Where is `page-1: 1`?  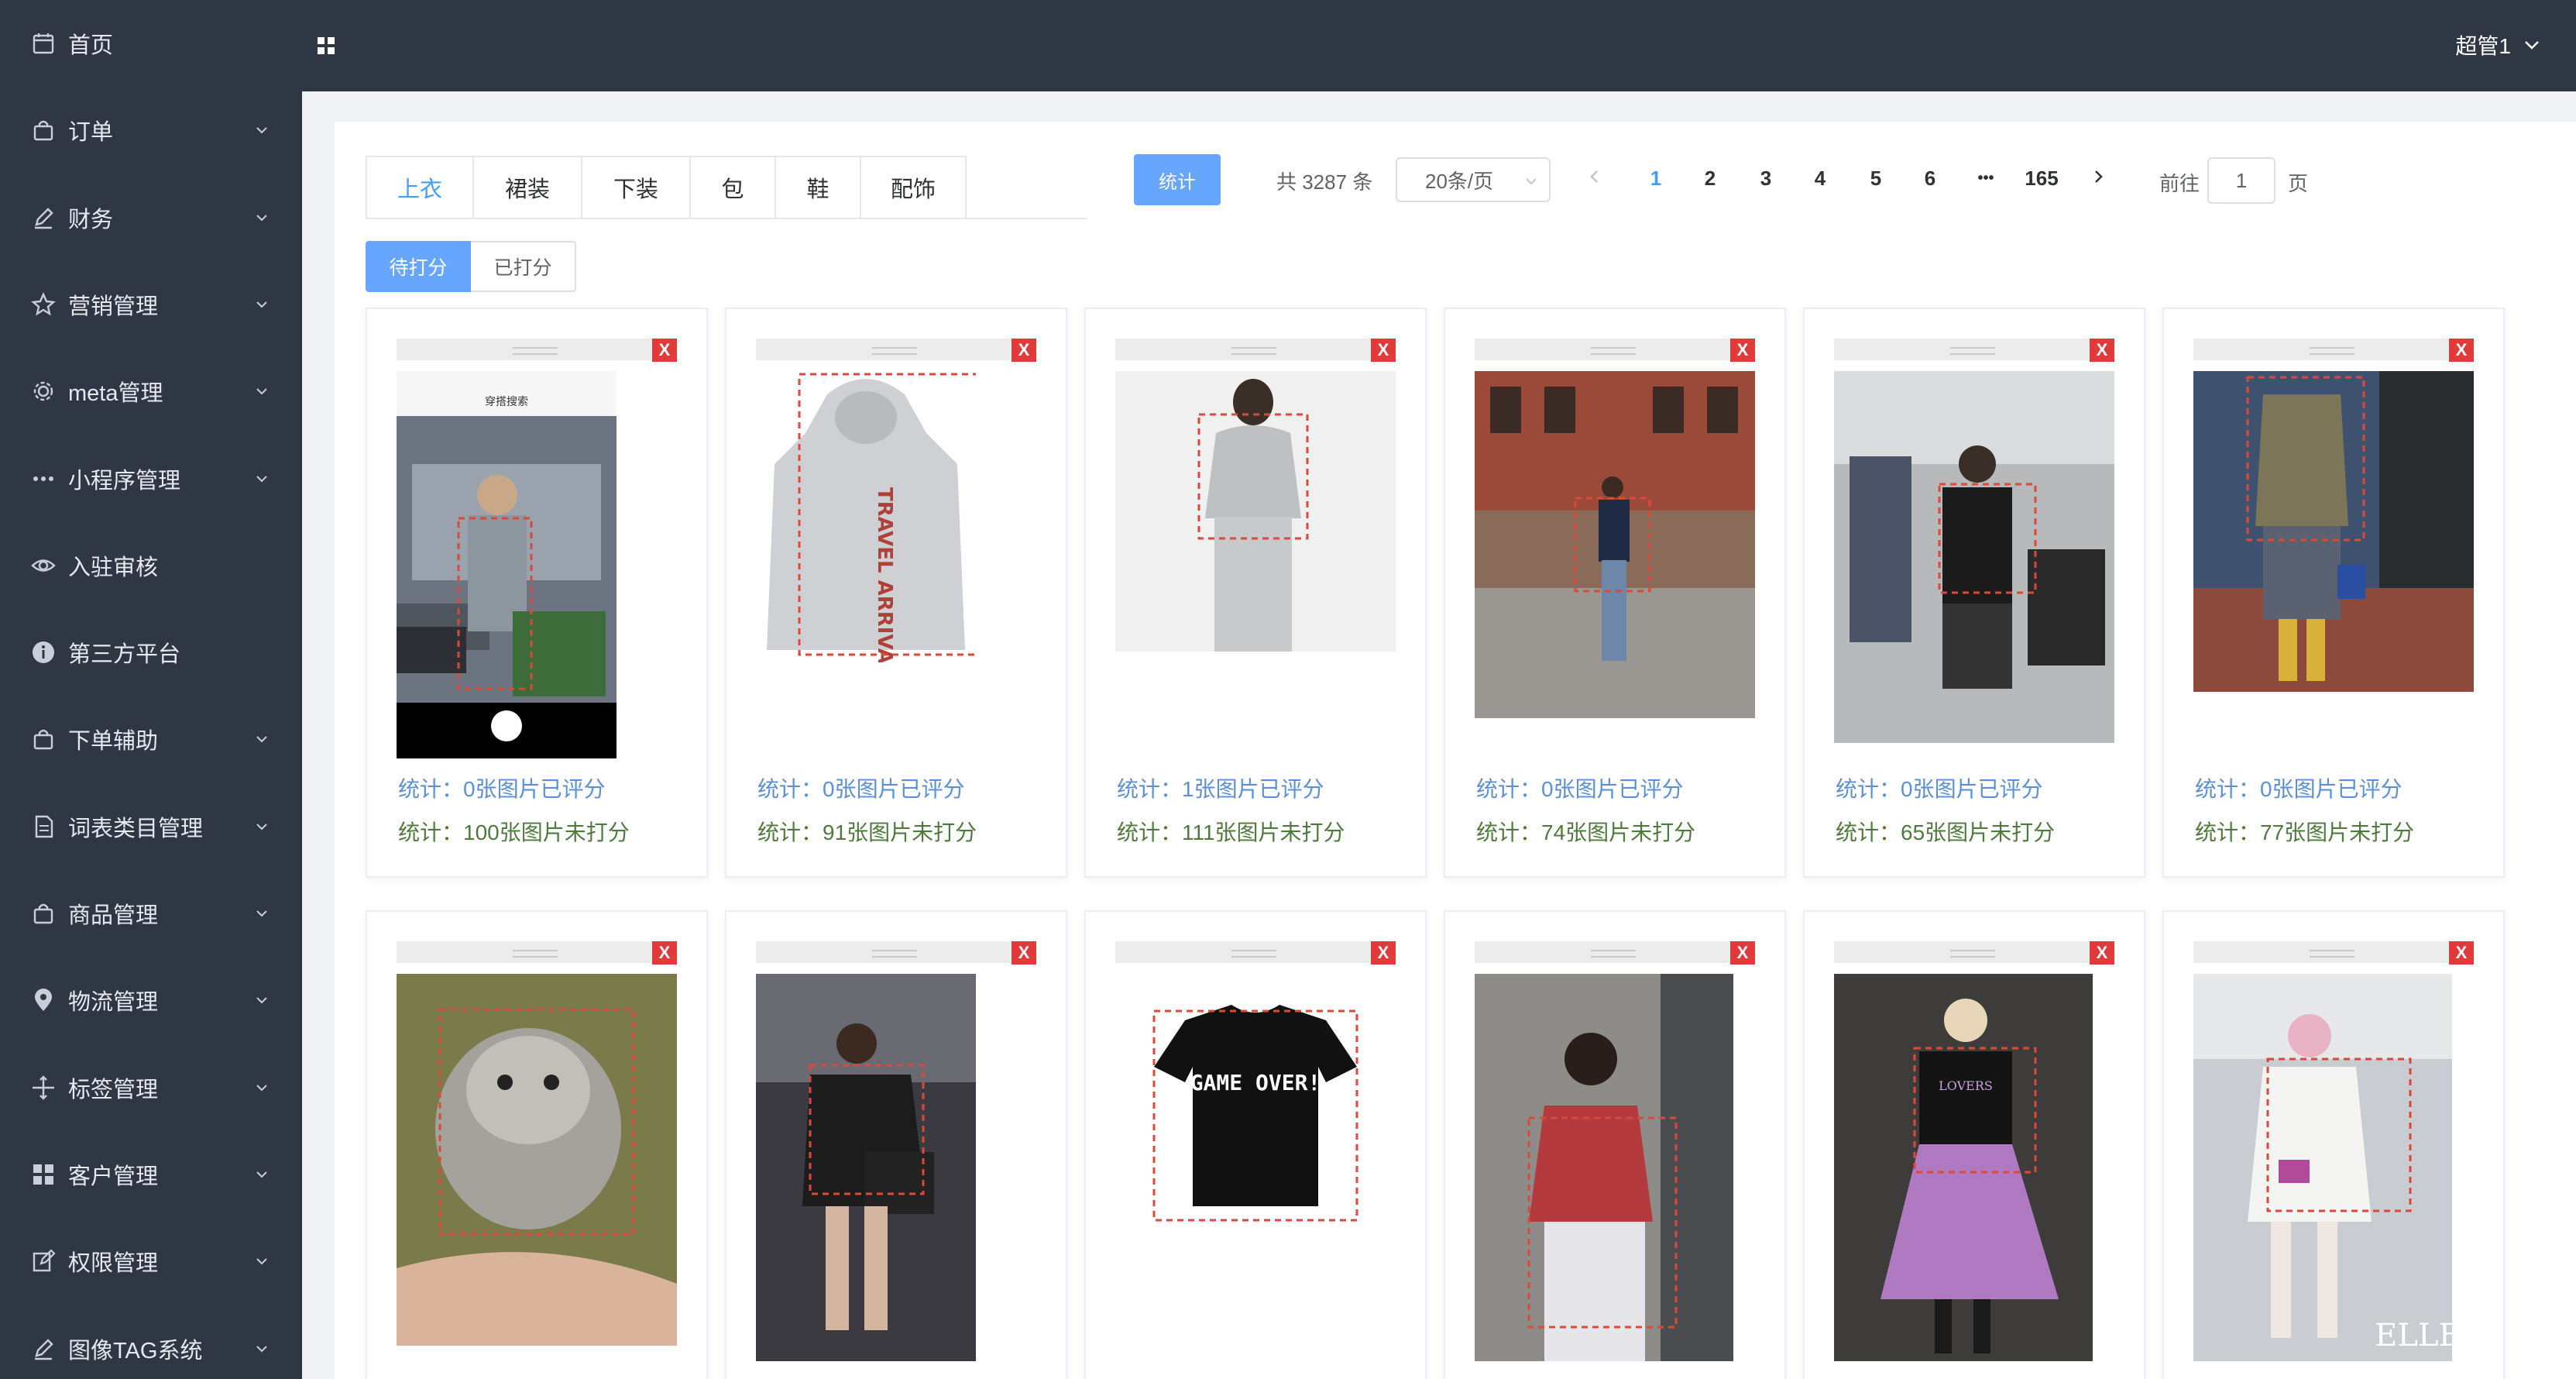 page-1: 1 is located at coordinates (1656, 179).